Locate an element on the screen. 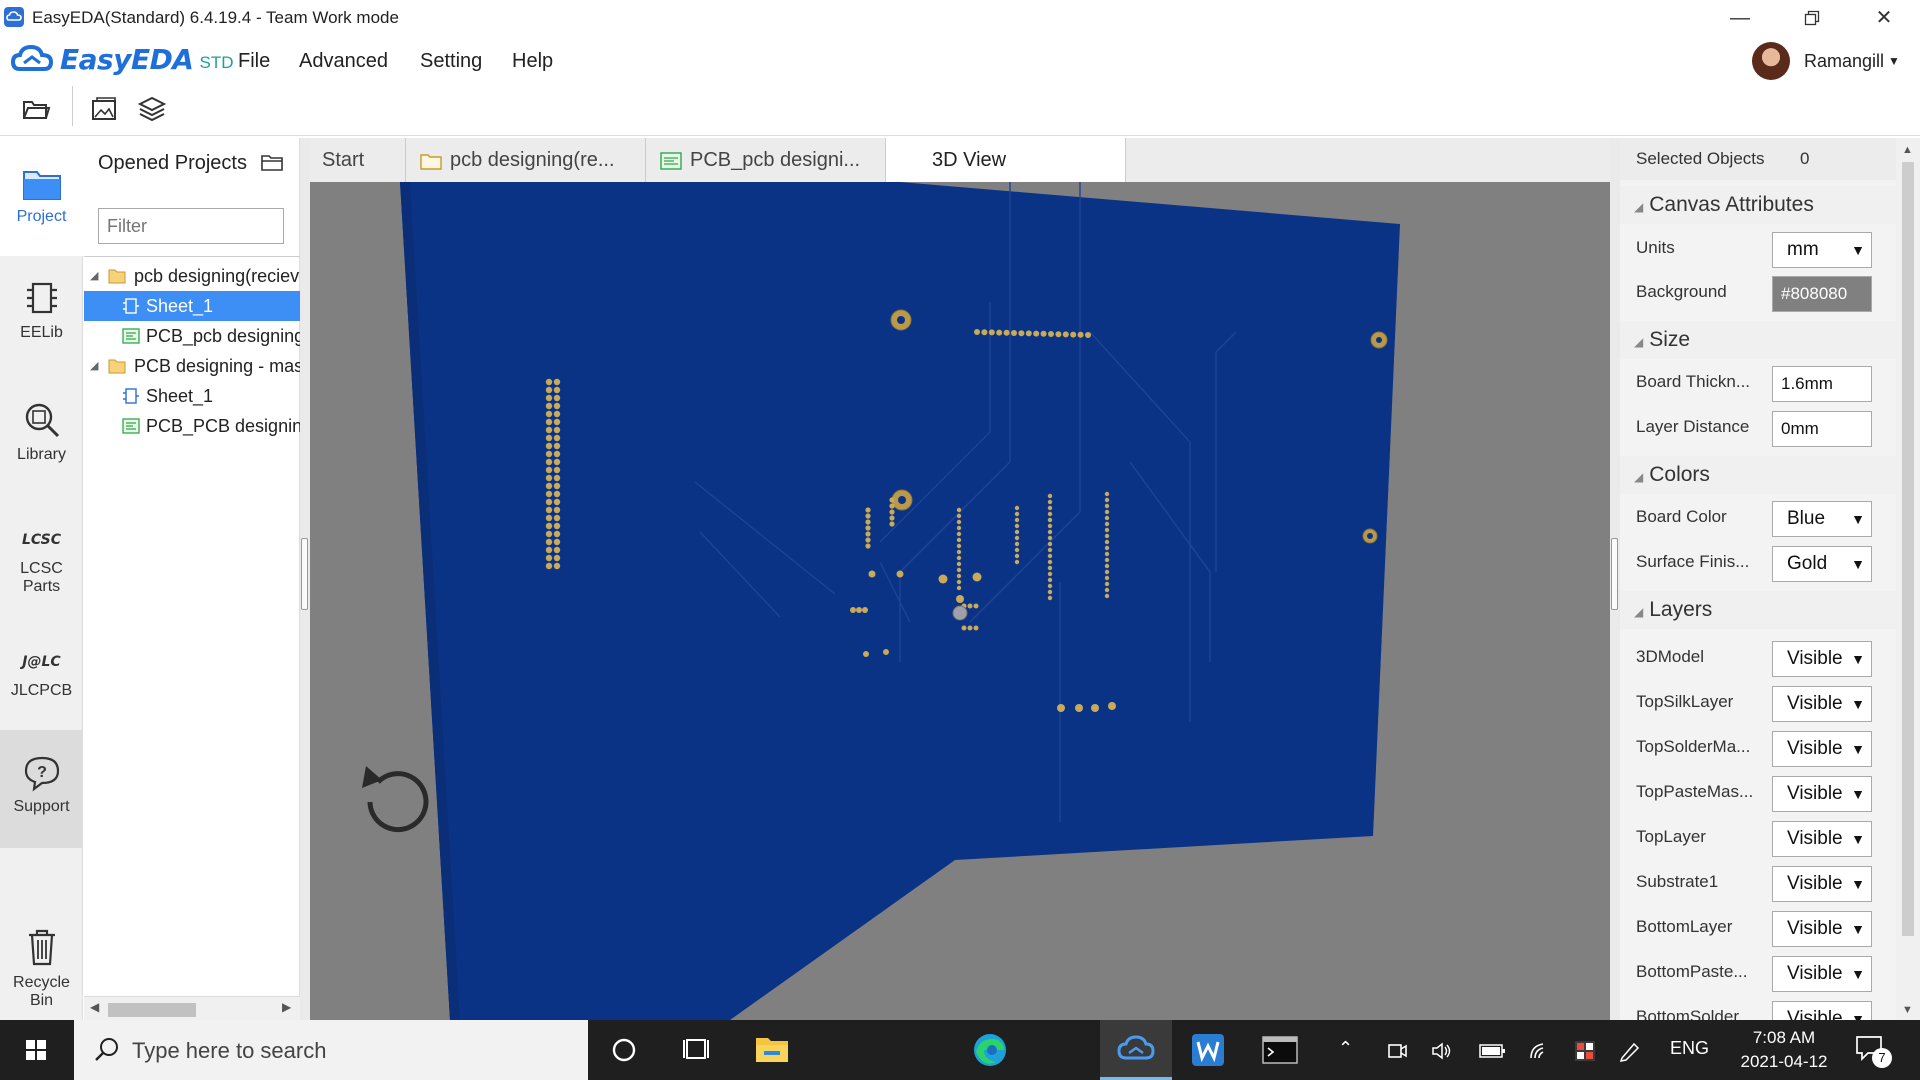  start-button is located at coordinates (36, 1050).